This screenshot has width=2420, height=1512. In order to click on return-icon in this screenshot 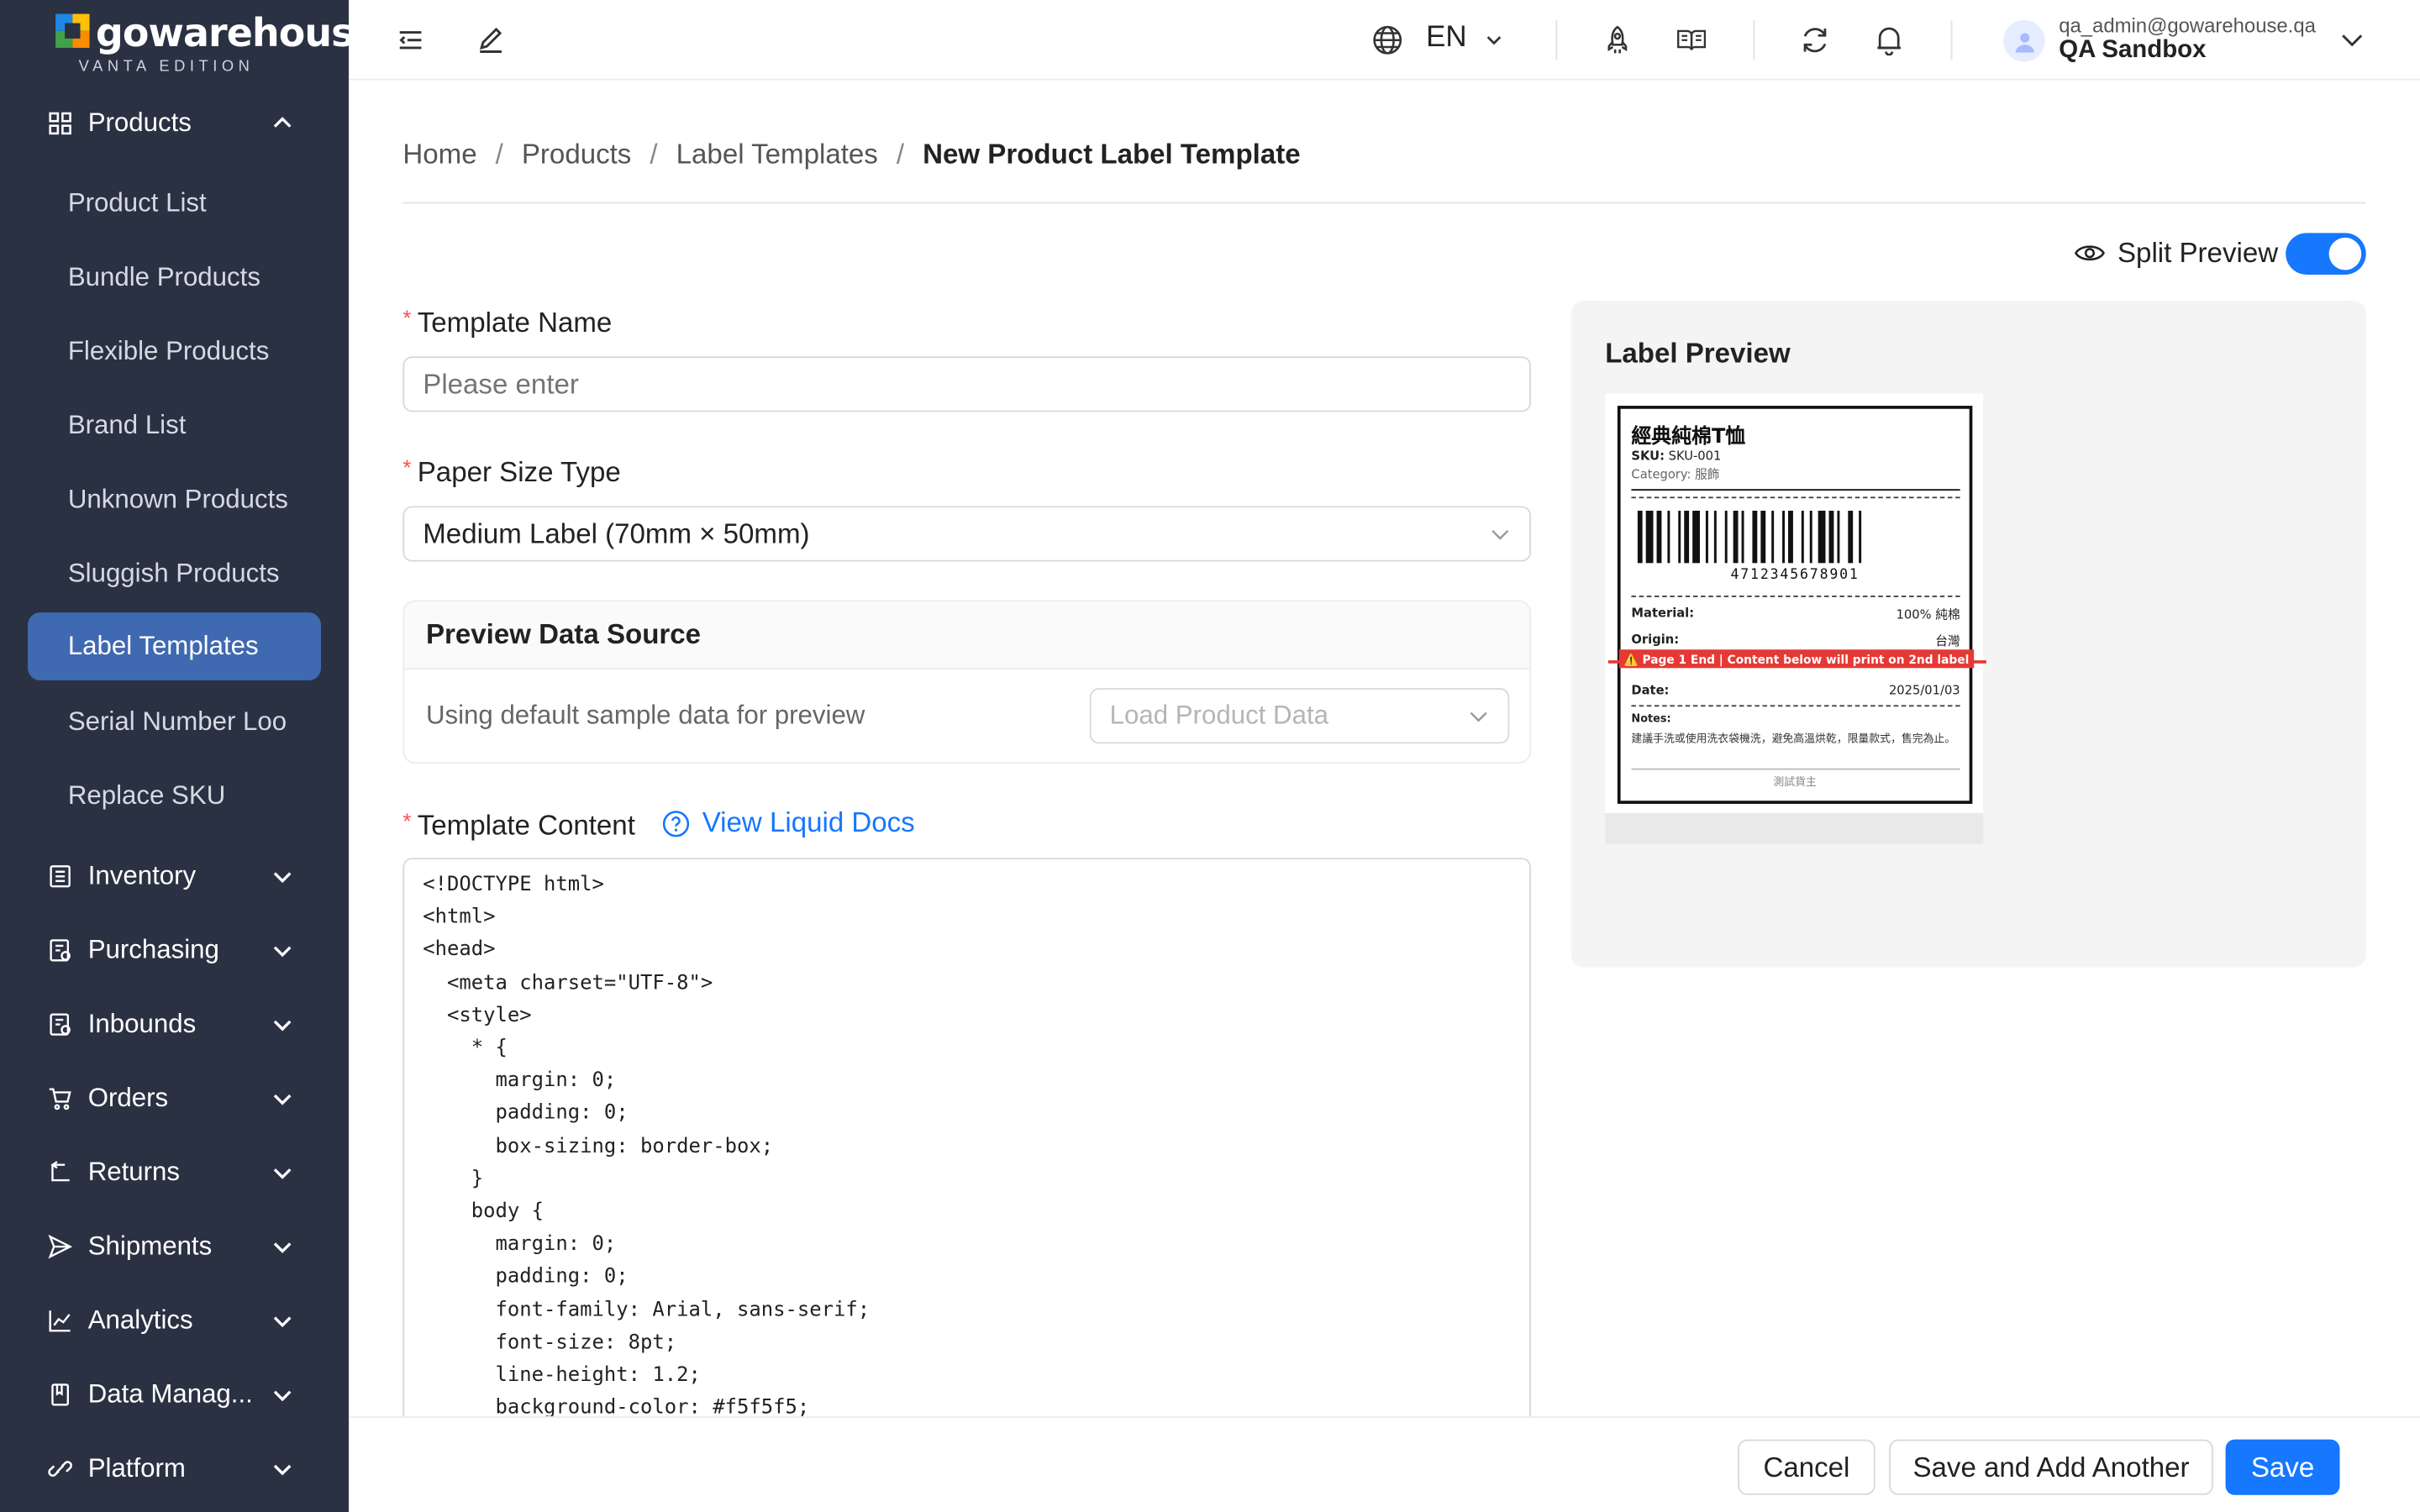, I will do `click(60, 1172)`.